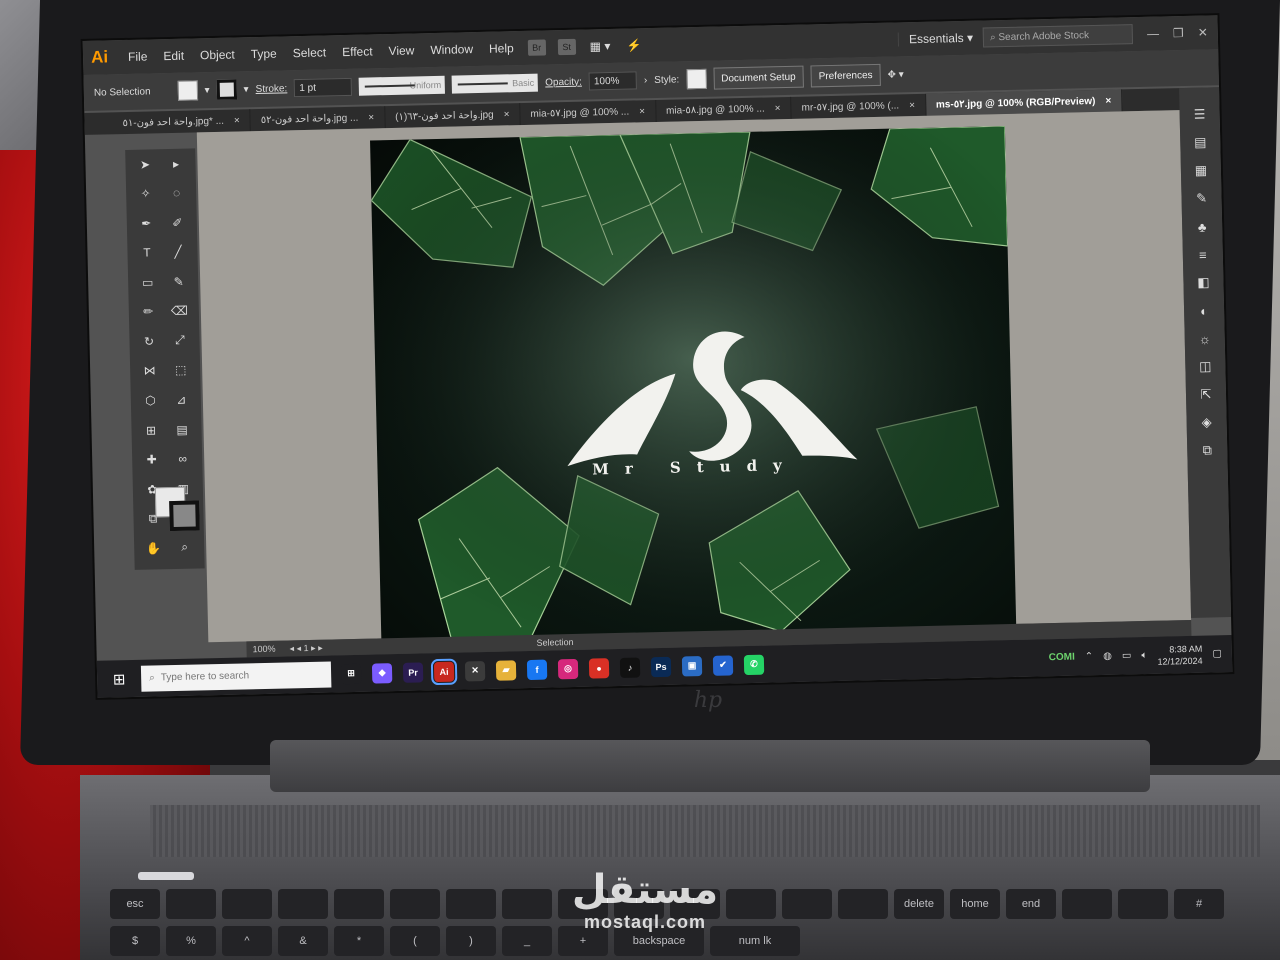 This screenshot has height=960, width=1280. Describe the element at coordinates (146, 253) in the screenshot. I see `type-tool-icon: T` at that location.